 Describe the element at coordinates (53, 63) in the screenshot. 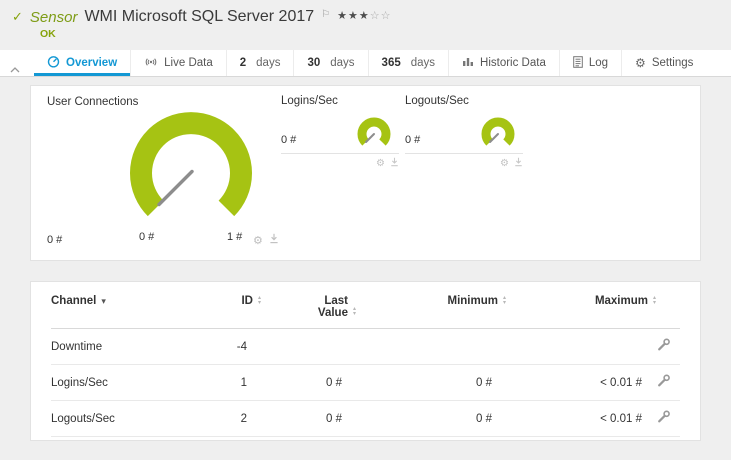

I see `gauge-icon` at that location.